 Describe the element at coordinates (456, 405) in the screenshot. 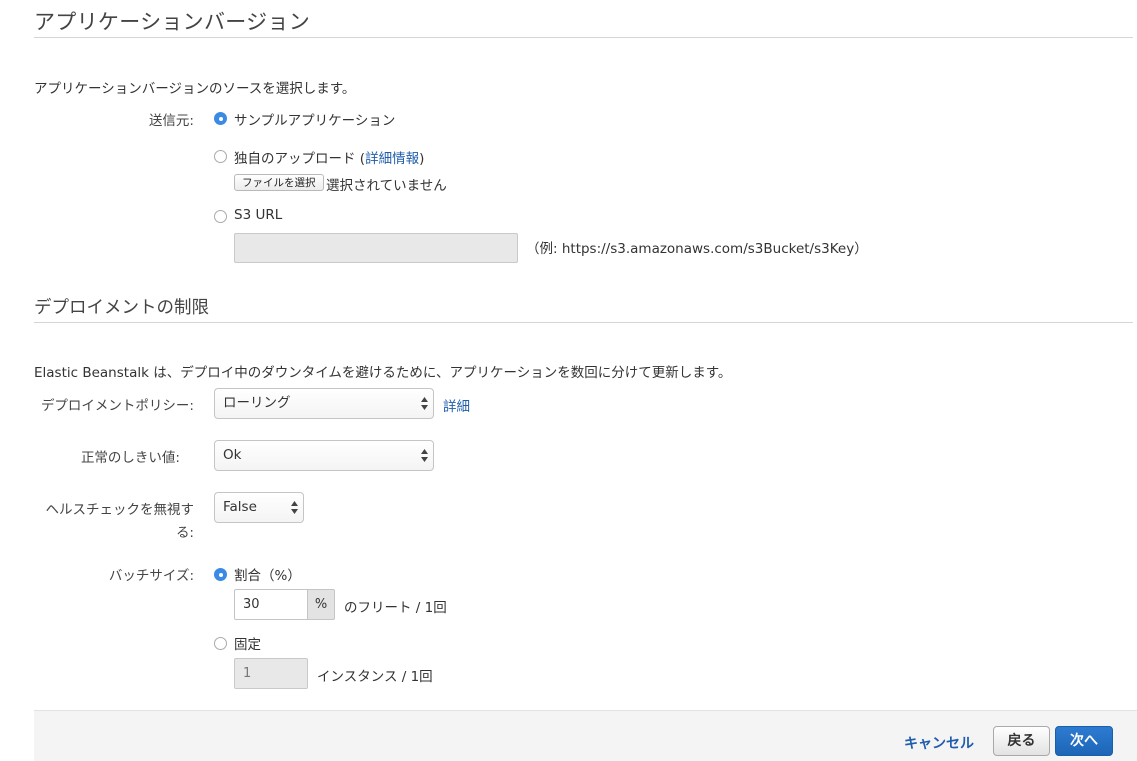

I see `policy-details-link: 詳細` at that location.